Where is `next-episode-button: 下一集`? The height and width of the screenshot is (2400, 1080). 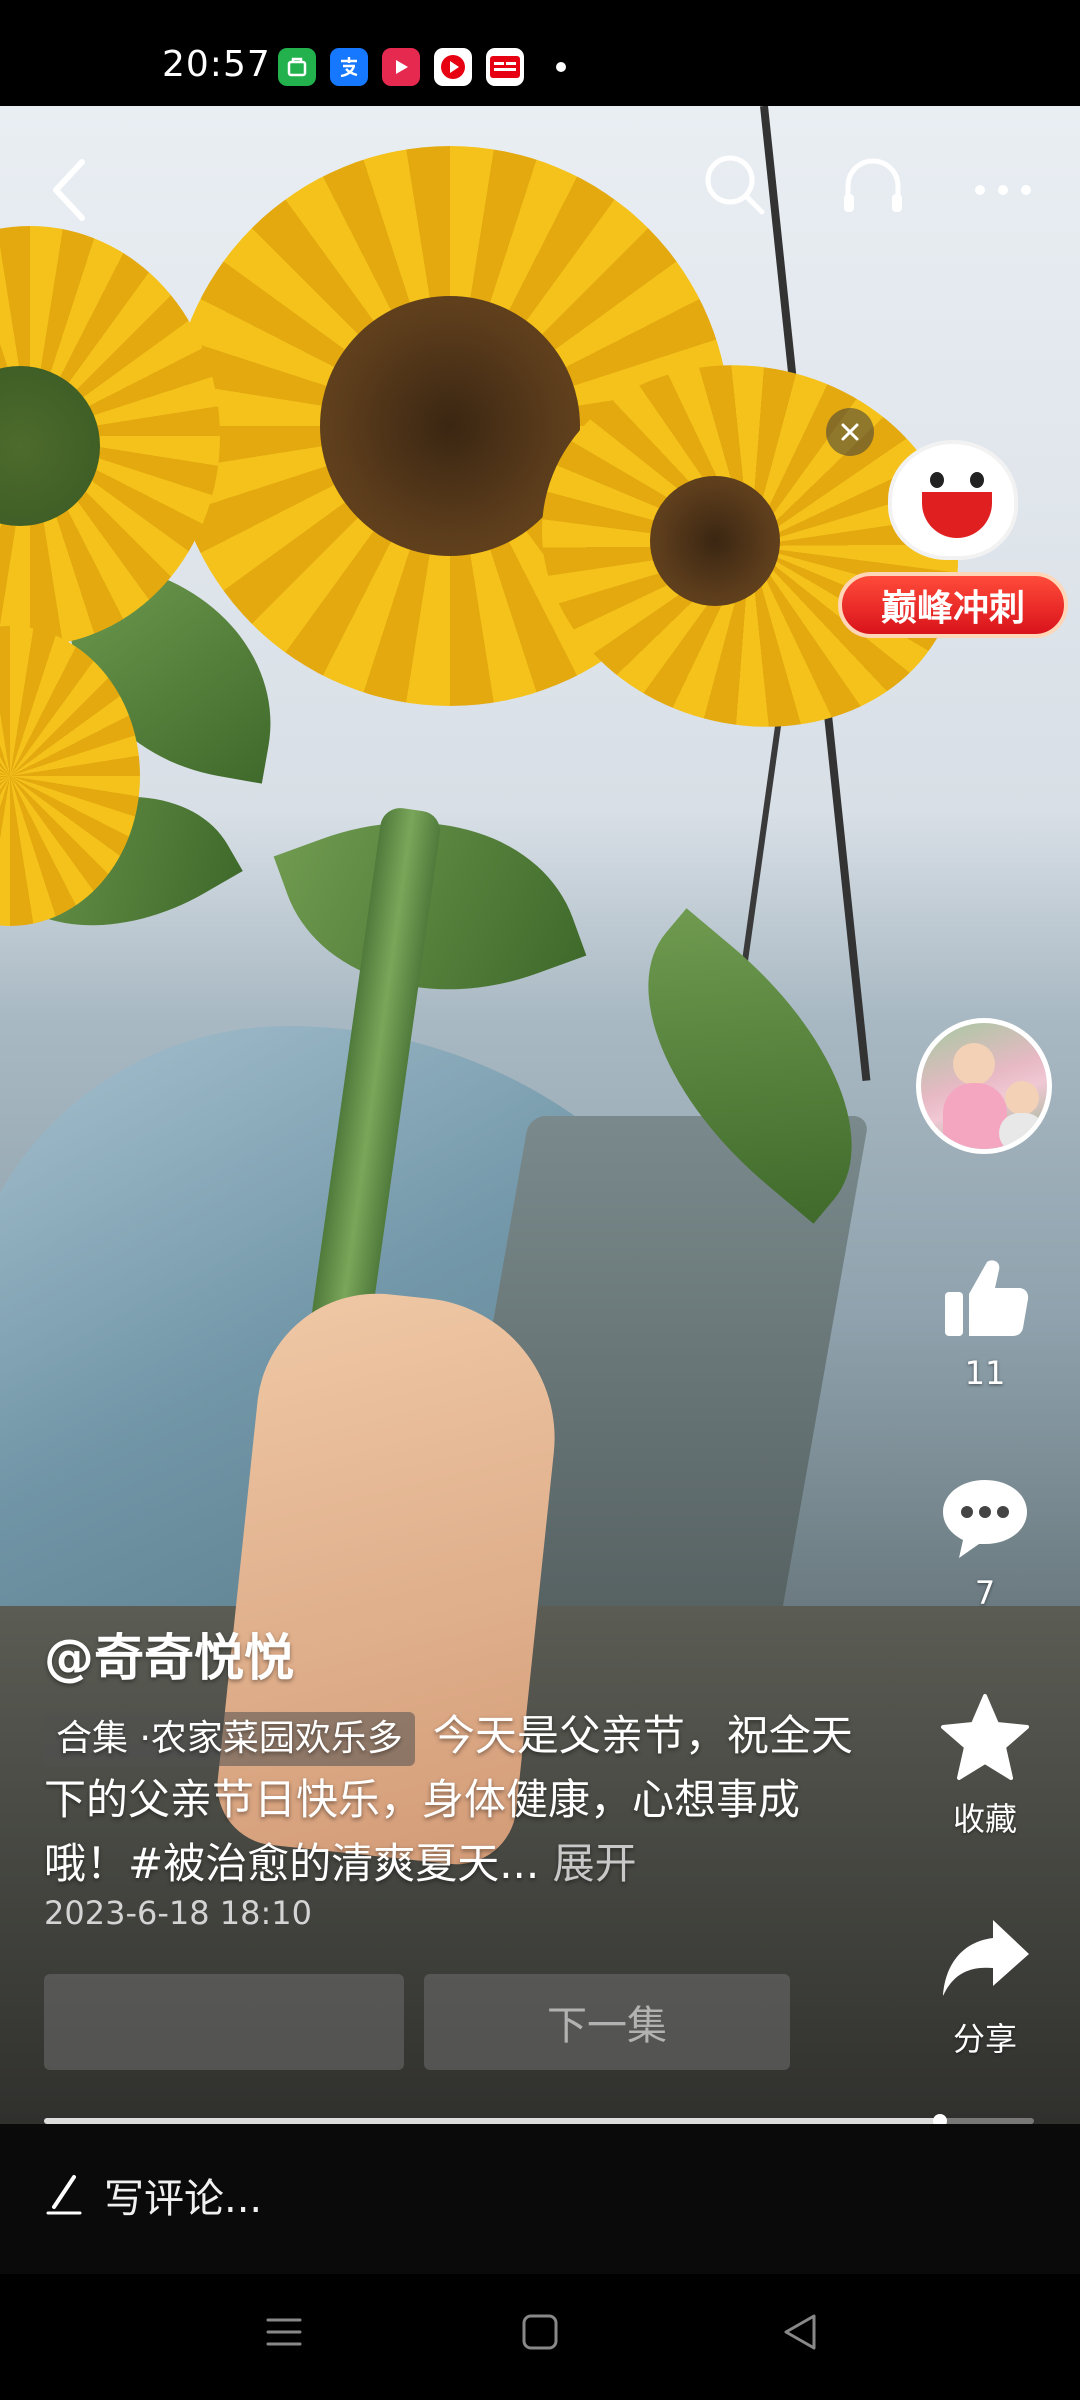
next-episode-button: 下一集 is located at coordinates (607, 2022).